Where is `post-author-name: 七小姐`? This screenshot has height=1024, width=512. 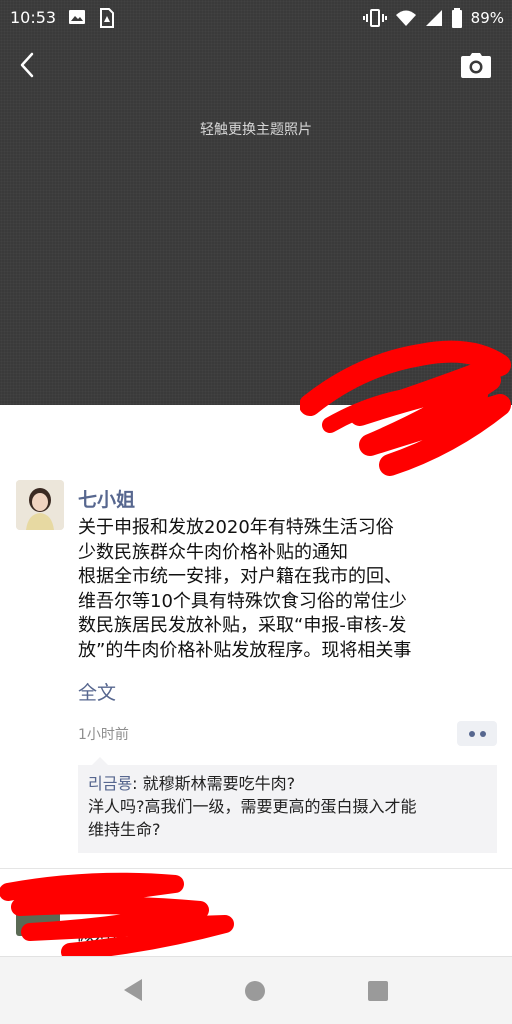
post-author-name: 七小姐 is located at coordinates (106, 498).